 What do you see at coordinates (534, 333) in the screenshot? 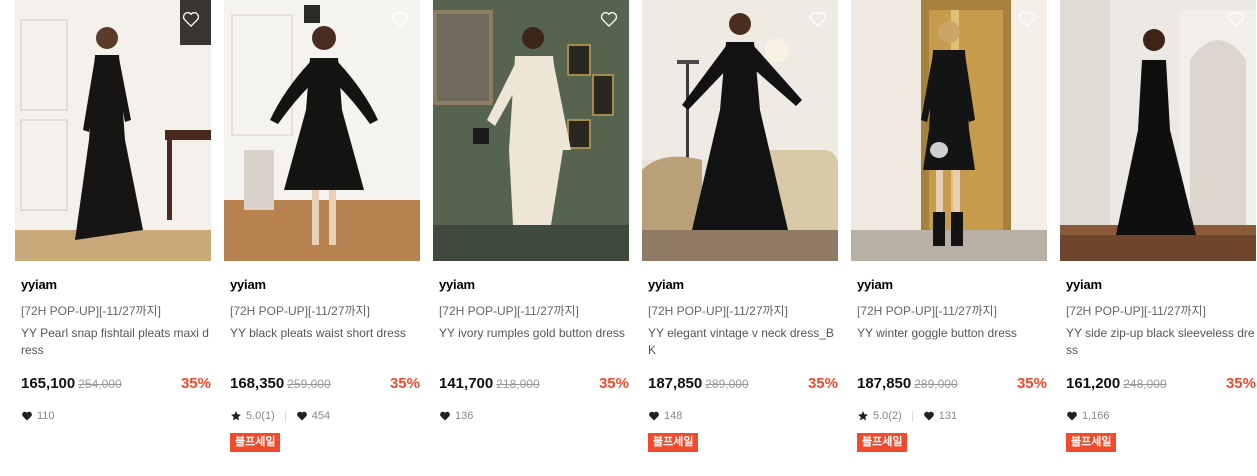
I see `product-name: YY ivory rumples gold button dress` at bounding box center [534, 333].